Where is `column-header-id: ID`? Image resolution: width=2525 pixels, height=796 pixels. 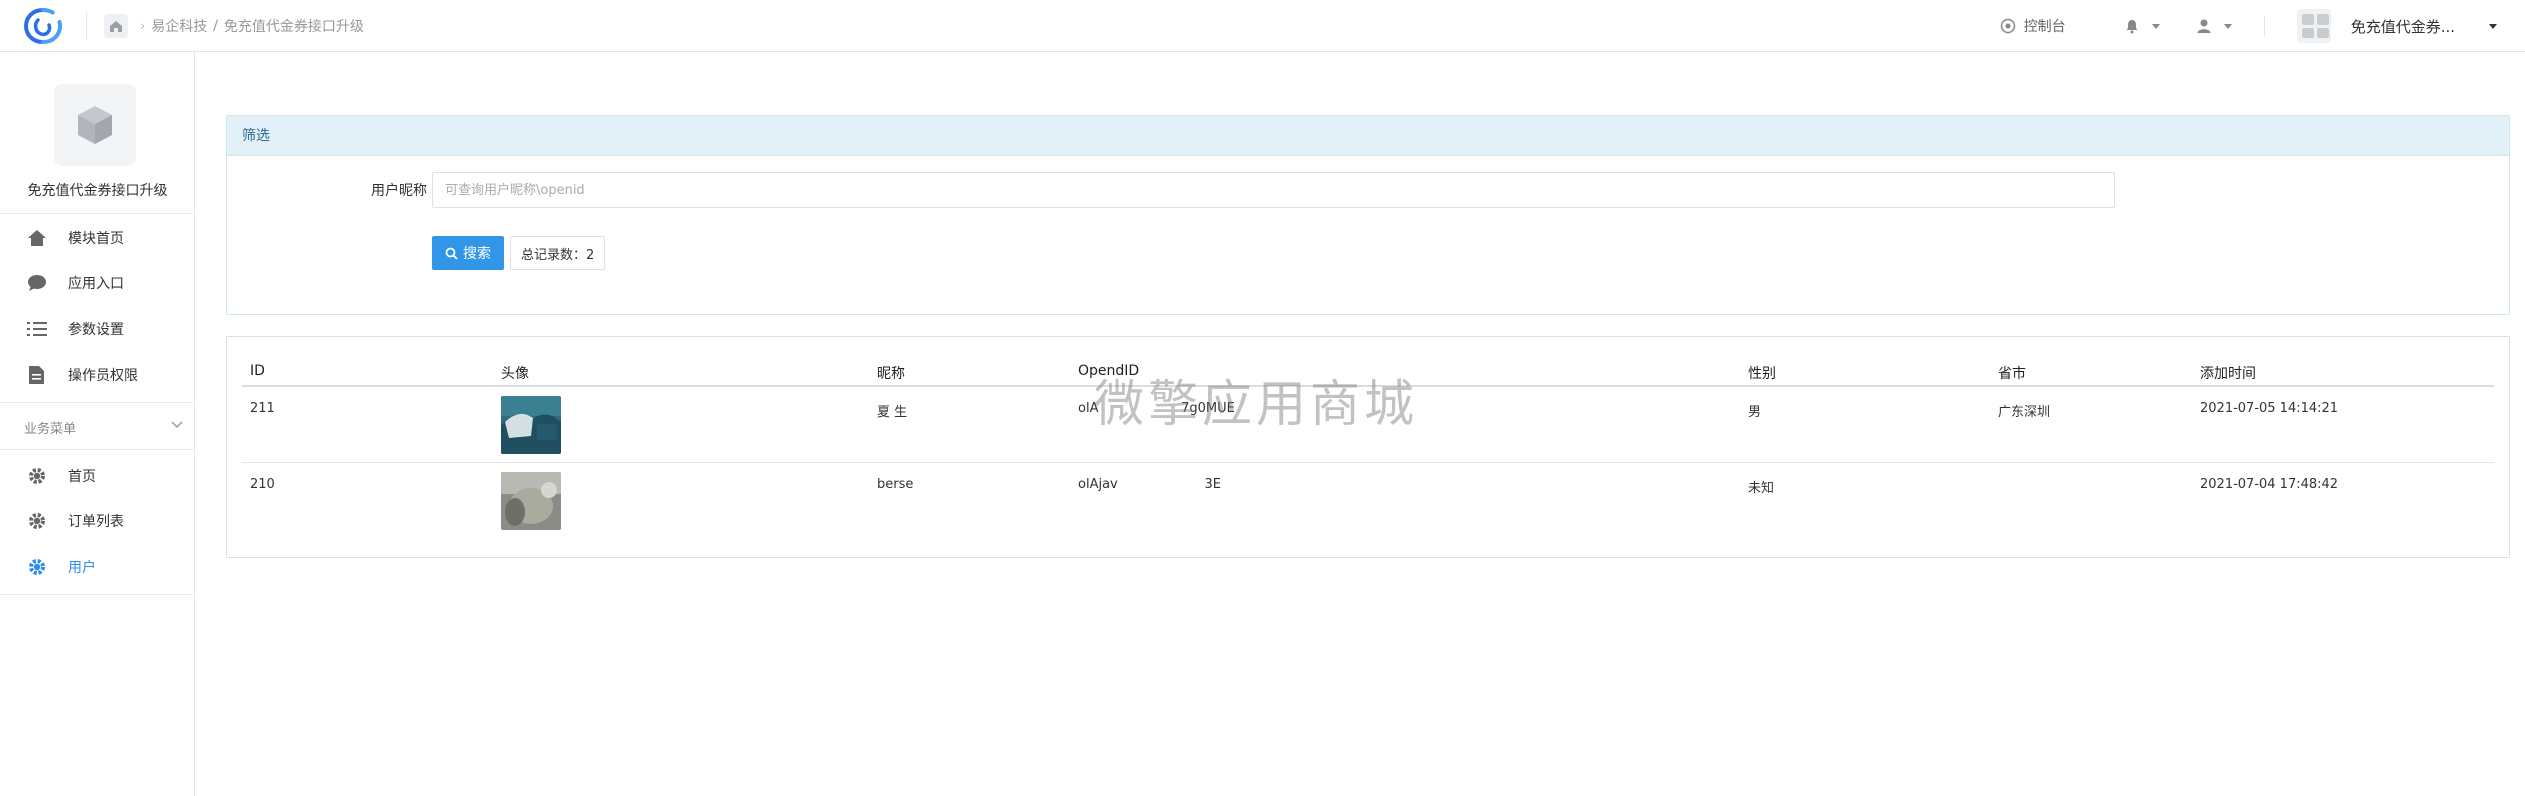 column-header-id: ID is located at coordinates (257, 371).